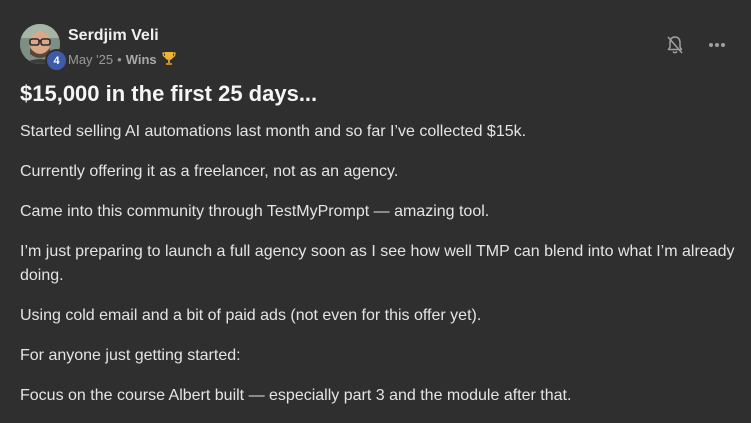  I want to click on category-label: Wins, so click(141, 59).